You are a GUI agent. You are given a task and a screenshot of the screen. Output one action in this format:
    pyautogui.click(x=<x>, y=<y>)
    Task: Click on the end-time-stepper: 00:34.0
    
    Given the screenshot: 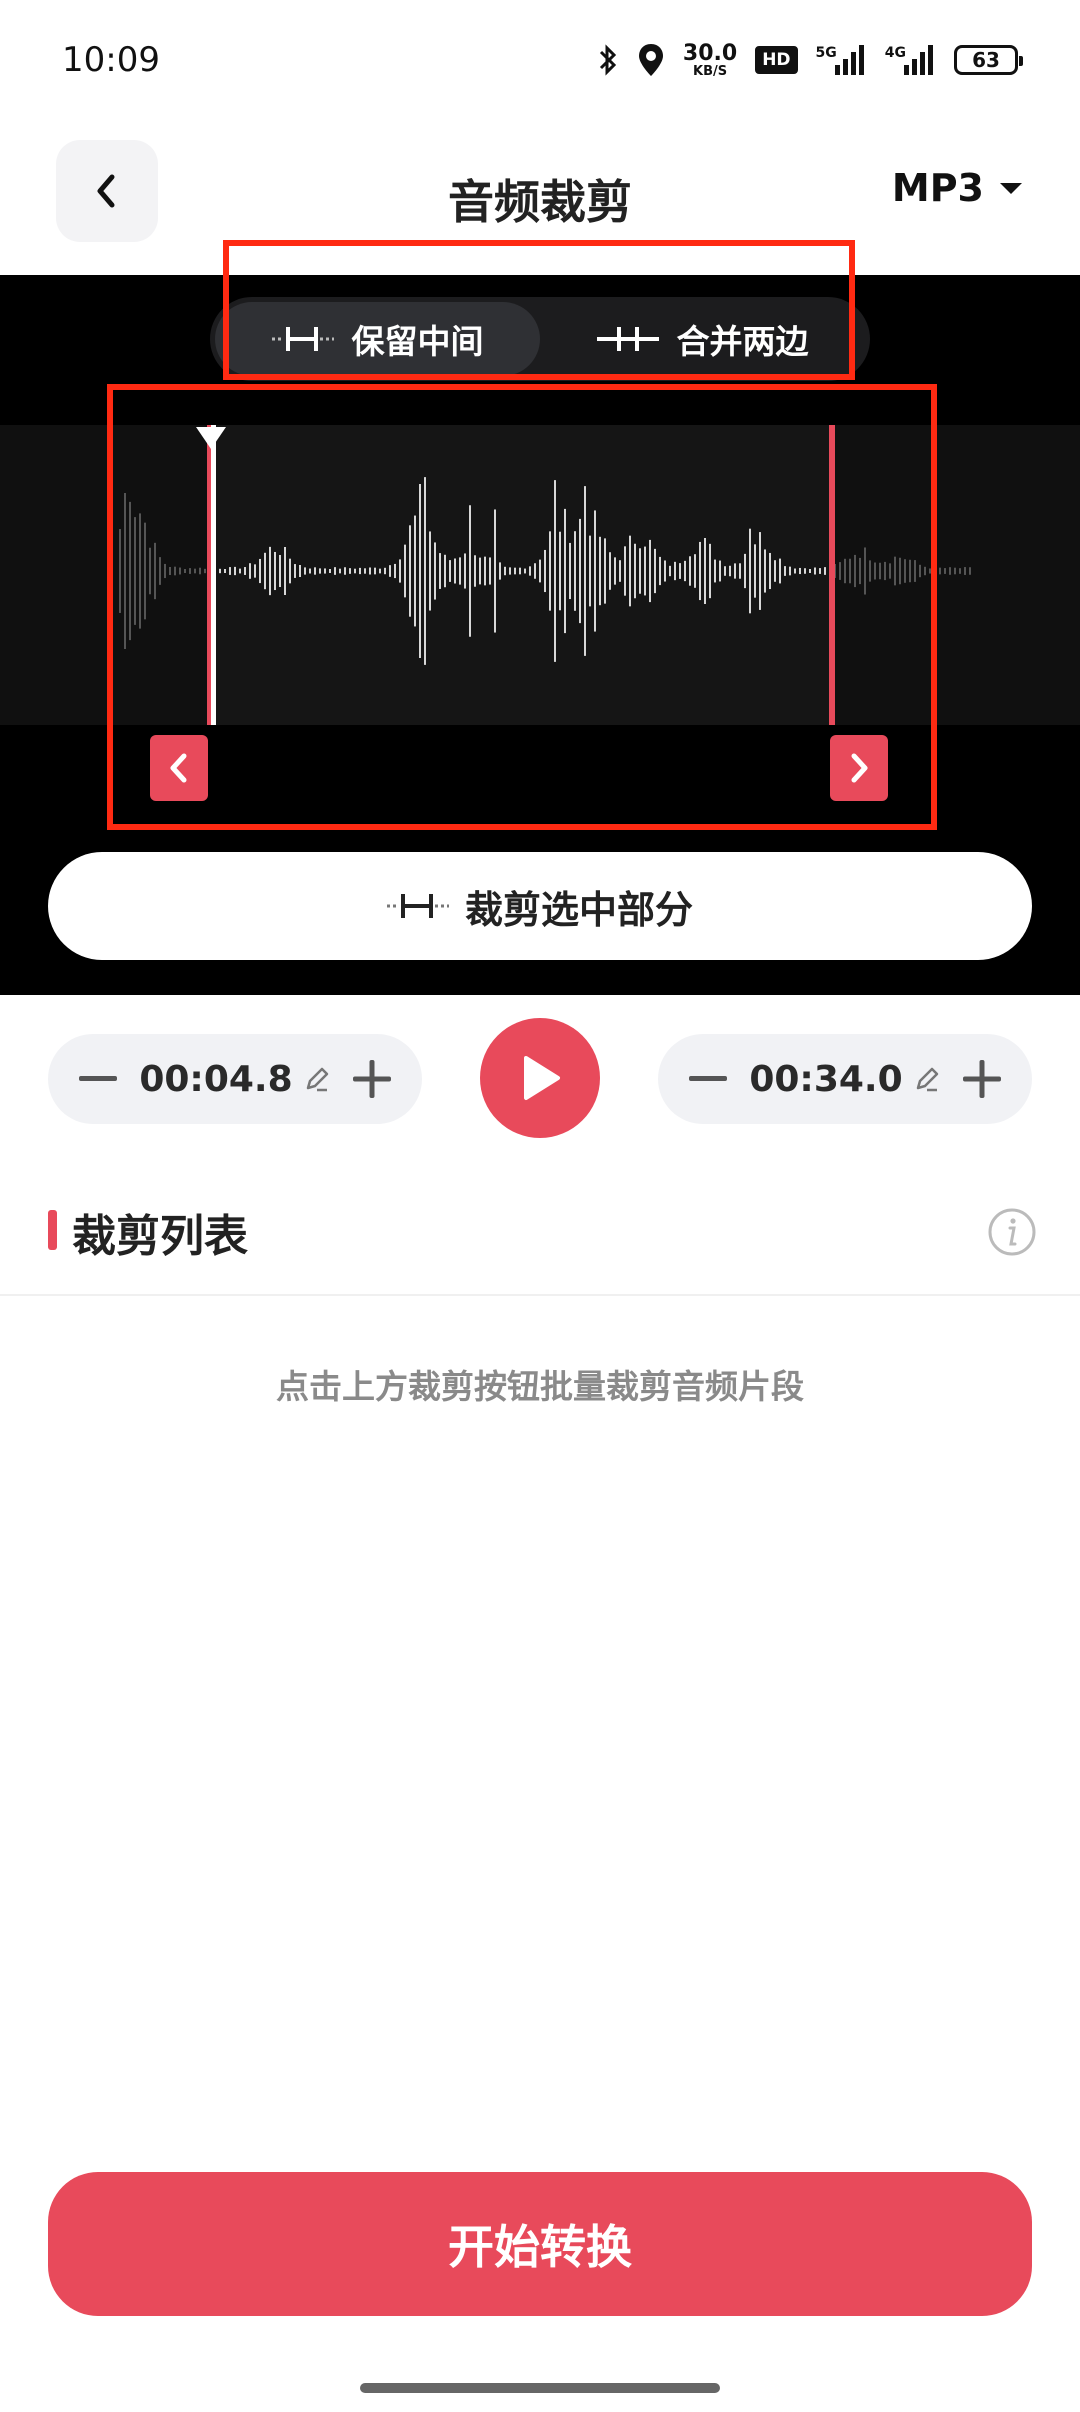 What is the action you would take?
    pyautogui.click(x=845, y=1079)
    